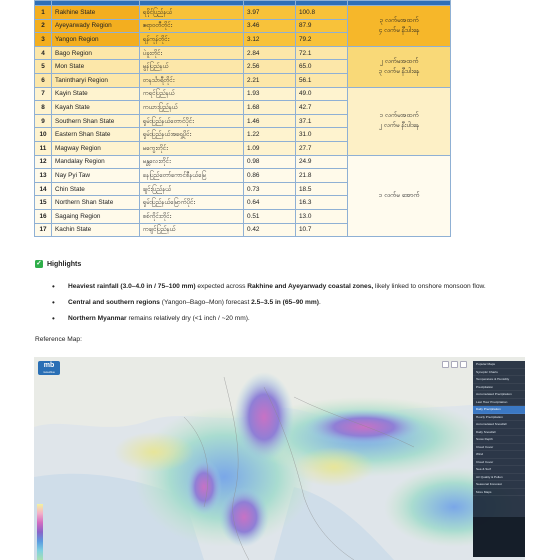 This screenshot has height=560, width=560. What do you see at coordinates (191, 26) in the screenshot?
I see `row-region-myanmar: ဧရာဝတီတိုင်း` at bounding box center [191, 26].